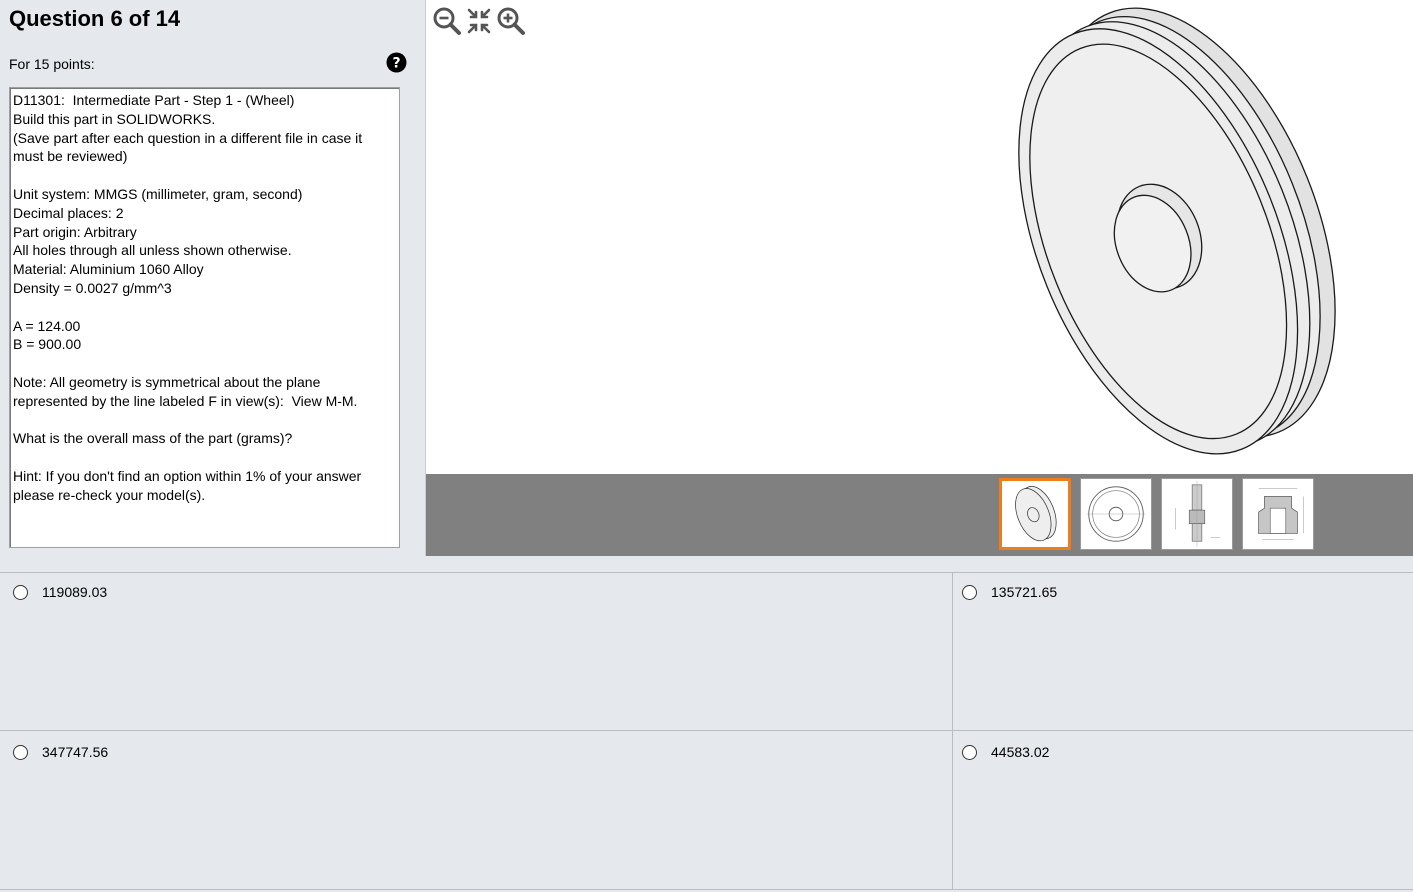  I want to click on question-line: Build this part in SOLIDWORKS., so click(114, 118).